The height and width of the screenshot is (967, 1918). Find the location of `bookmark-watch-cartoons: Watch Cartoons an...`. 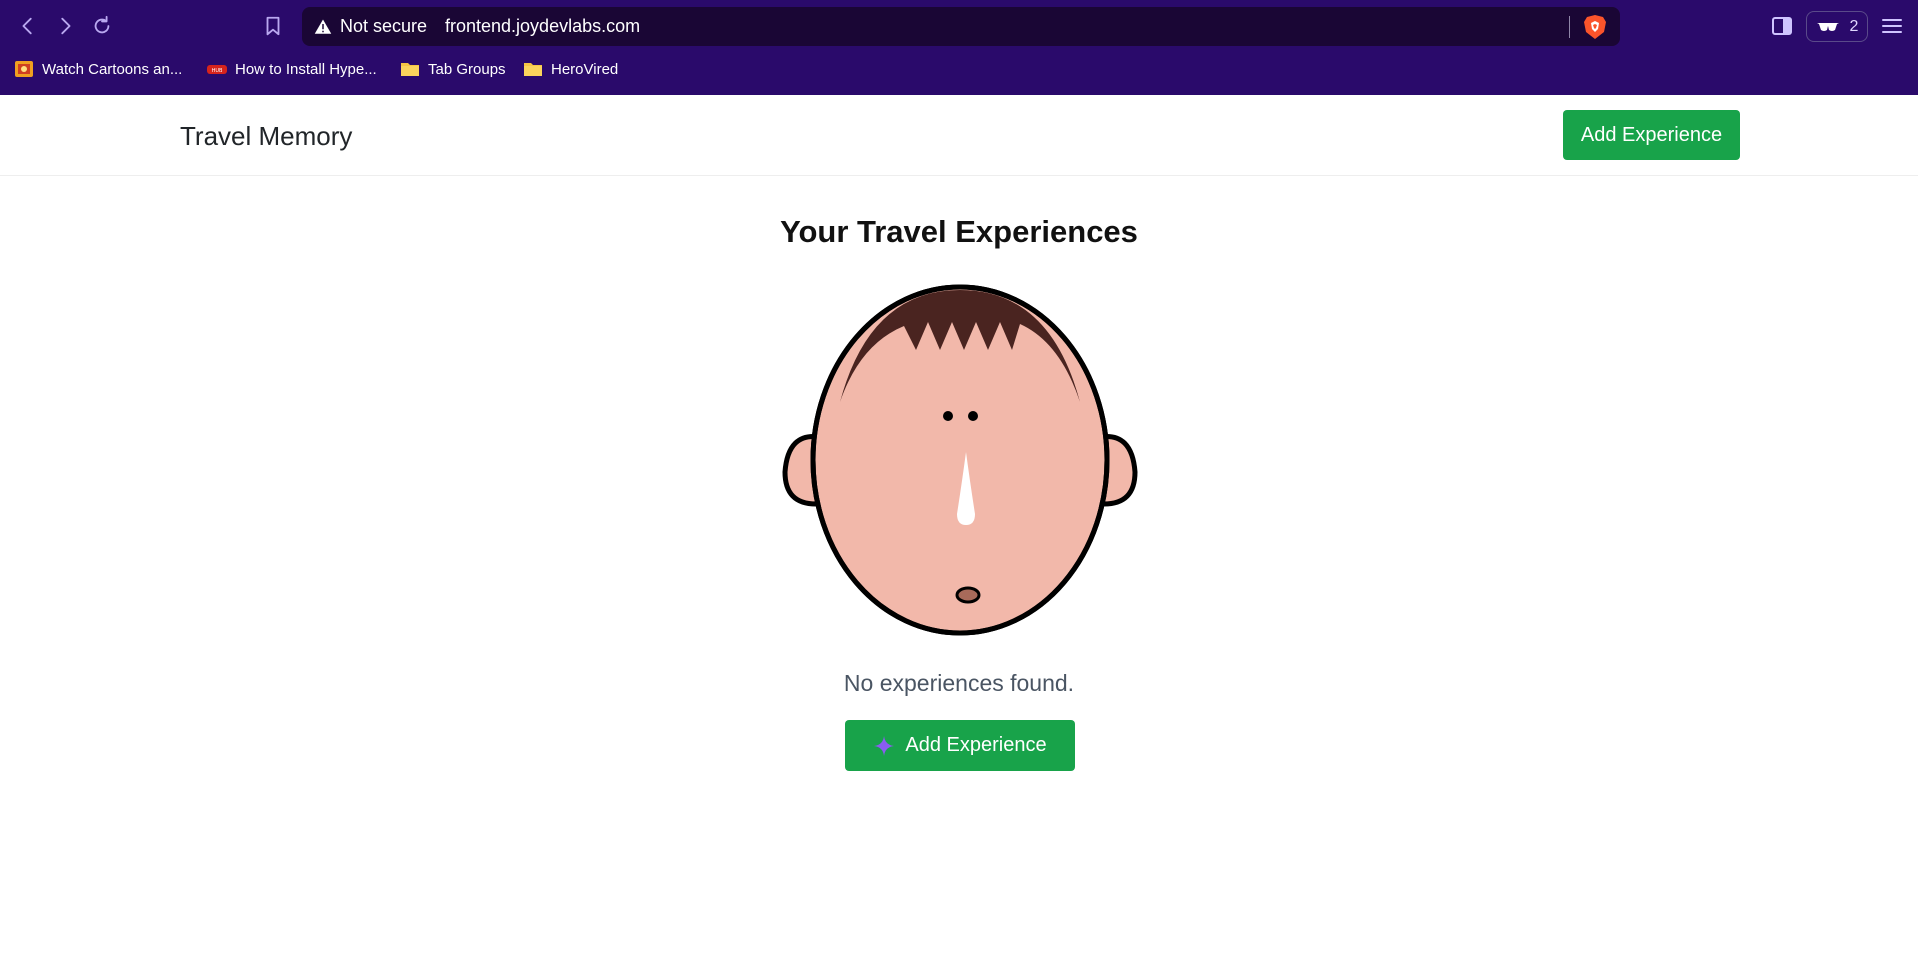

bookmark-watch-cartoons: Watch Cartoons an... is located at coordinates (98, 69).